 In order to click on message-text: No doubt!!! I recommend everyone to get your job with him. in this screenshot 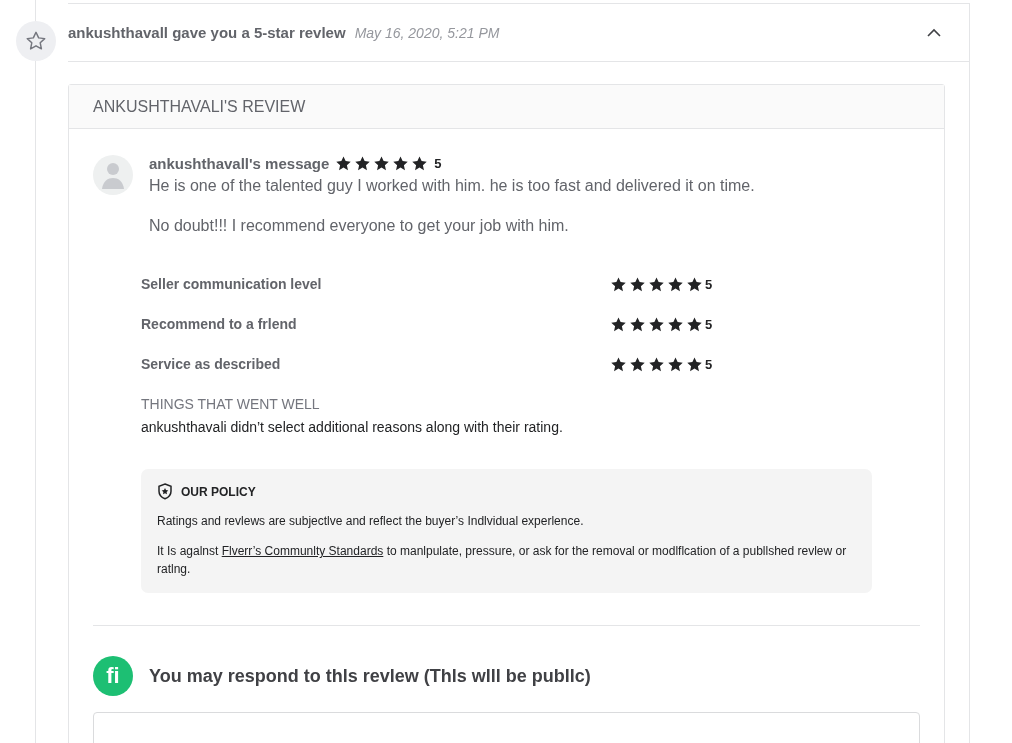, I will do `click(359, 226)`.